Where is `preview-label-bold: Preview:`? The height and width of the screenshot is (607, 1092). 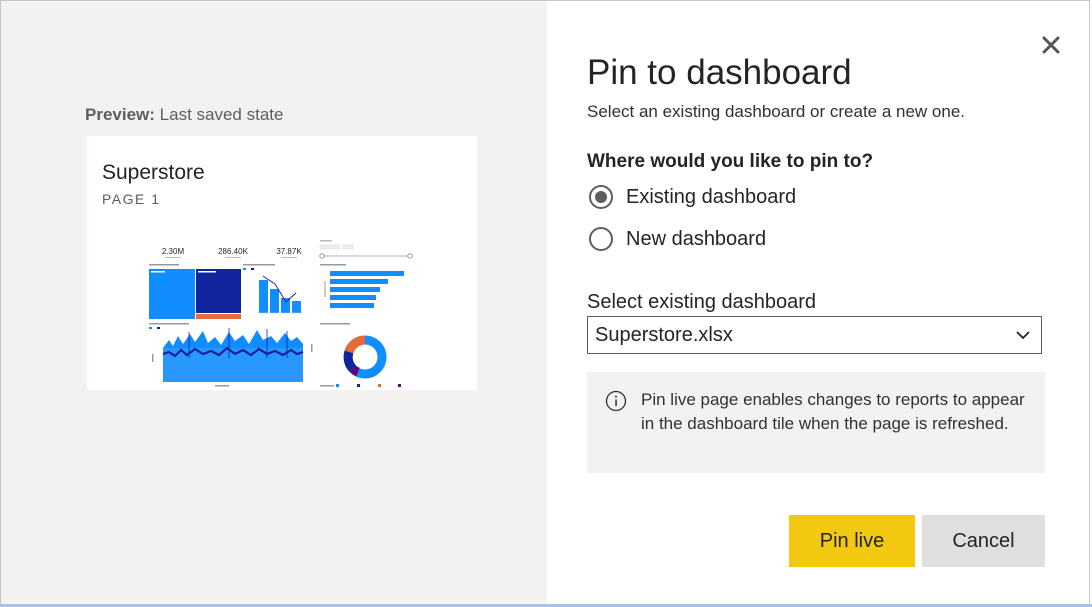 preview-label-bold: Preview: is located at coordinates (120, 114).